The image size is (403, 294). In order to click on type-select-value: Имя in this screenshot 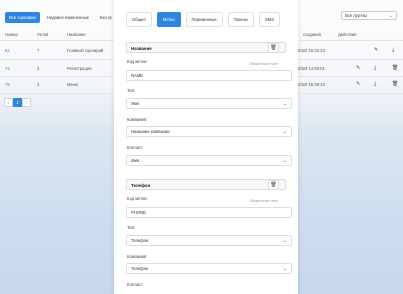, I will do `click(135, 103)`.